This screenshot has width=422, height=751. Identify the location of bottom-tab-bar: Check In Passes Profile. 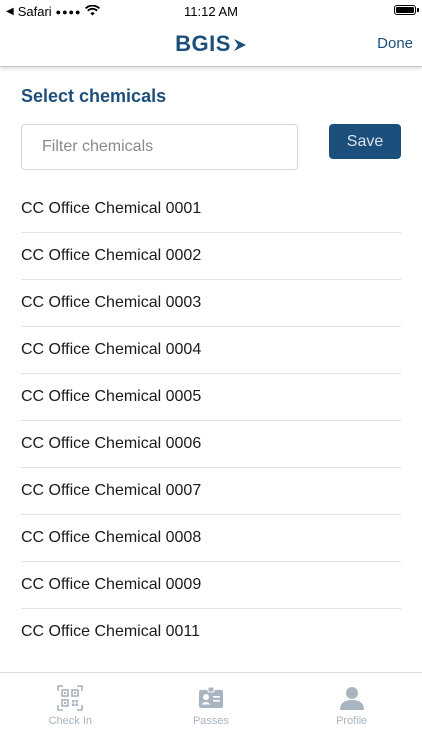
(211, 711).